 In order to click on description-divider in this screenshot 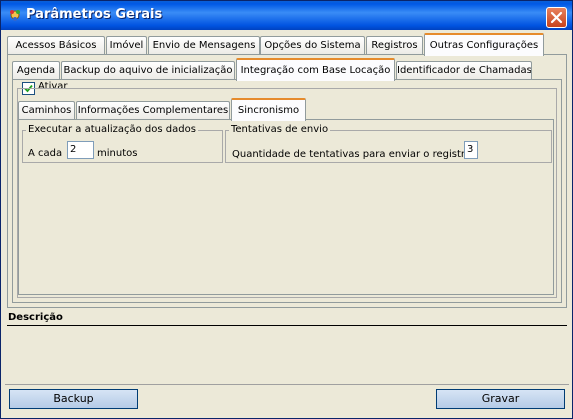, I will do `click(287, 325)`.